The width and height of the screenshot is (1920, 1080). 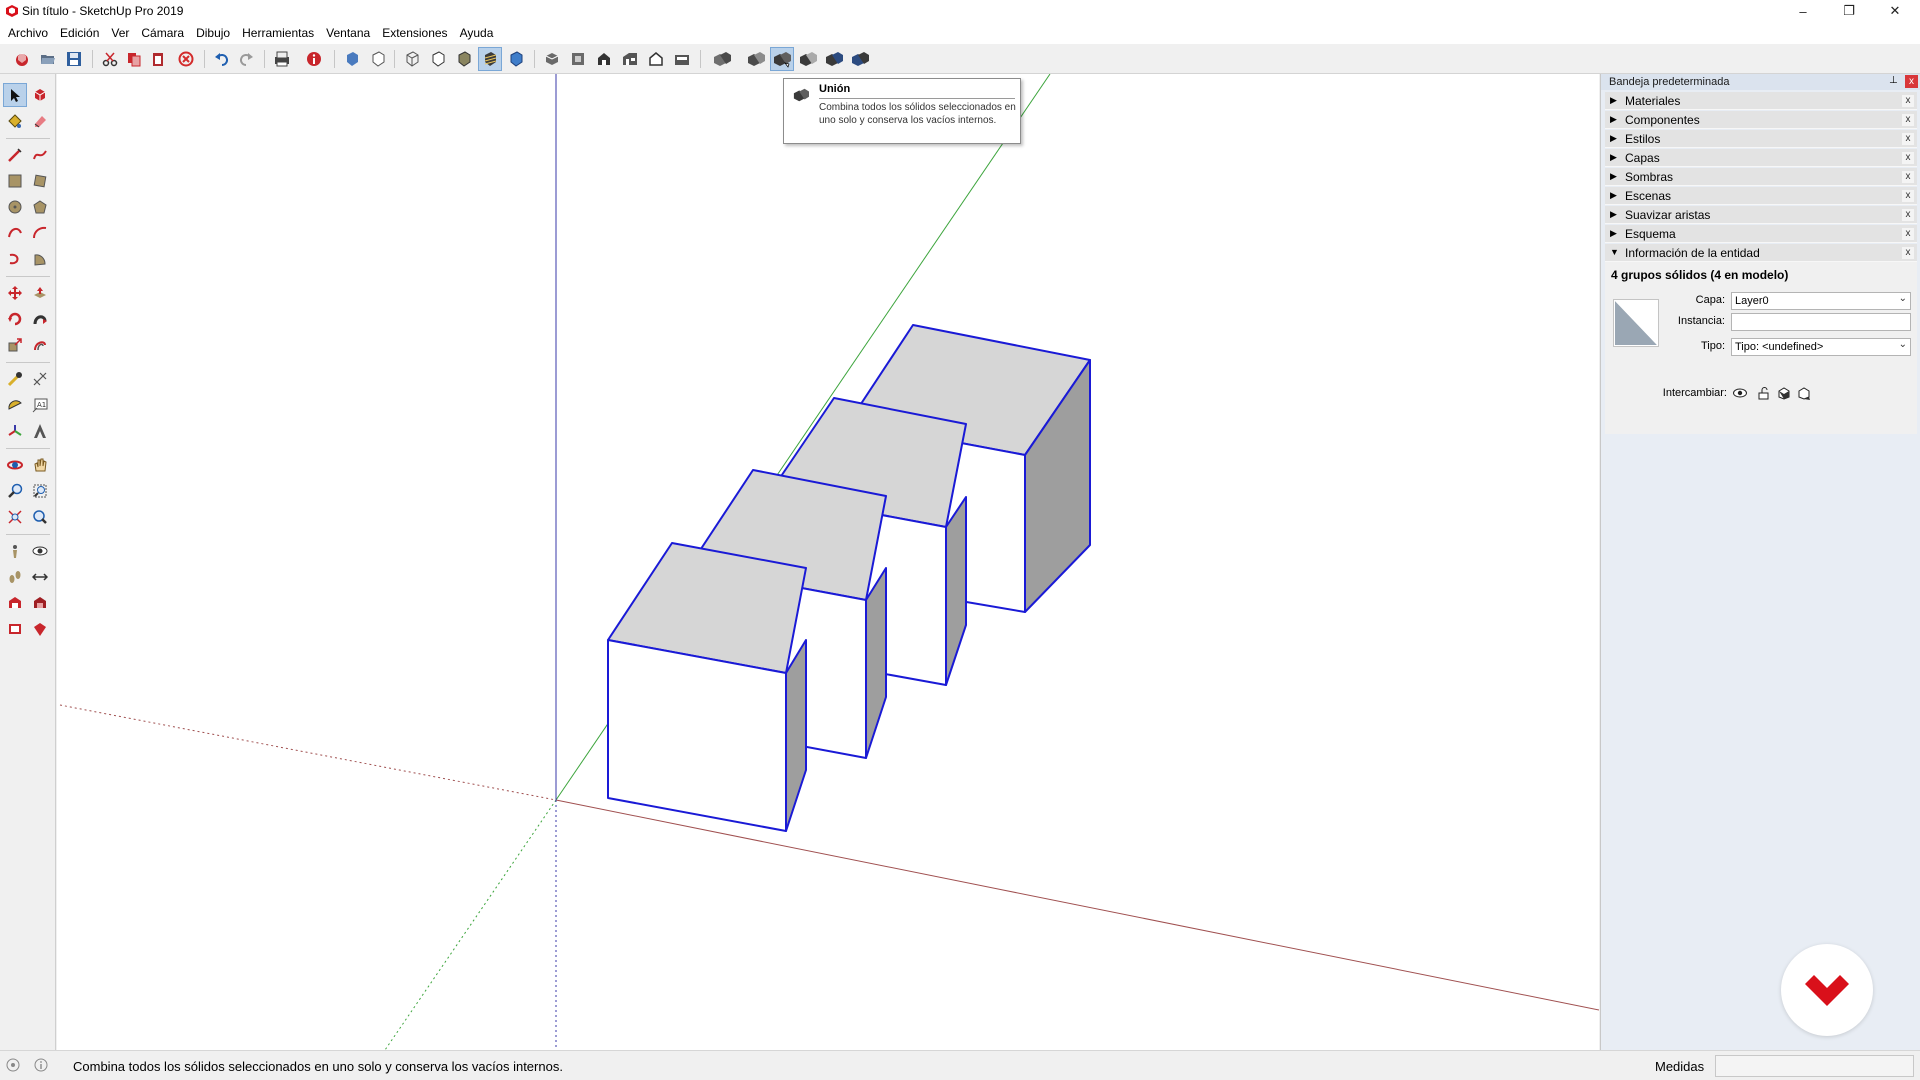 I want to click on intersect-icon, so click(x=756, y=59).